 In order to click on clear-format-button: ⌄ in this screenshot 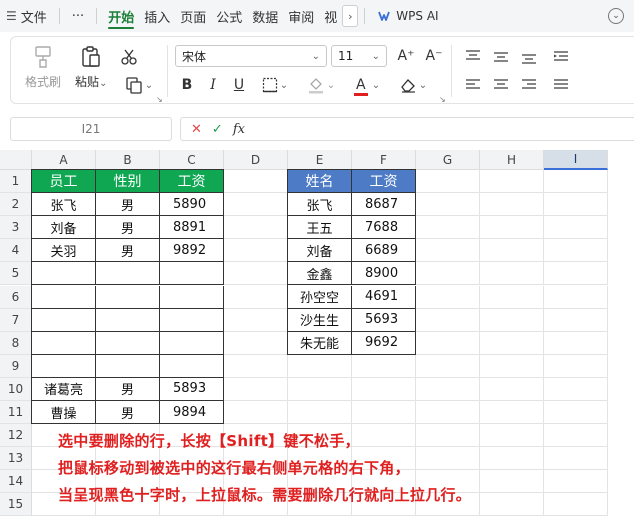, I will do `click(413, 85)`.